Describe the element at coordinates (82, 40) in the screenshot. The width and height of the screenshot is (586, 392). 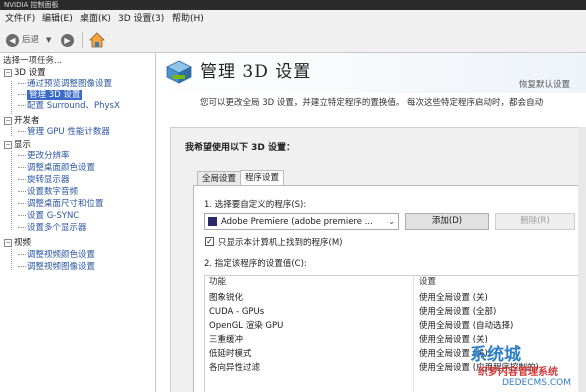
I see `toolbar-divider` at that location.